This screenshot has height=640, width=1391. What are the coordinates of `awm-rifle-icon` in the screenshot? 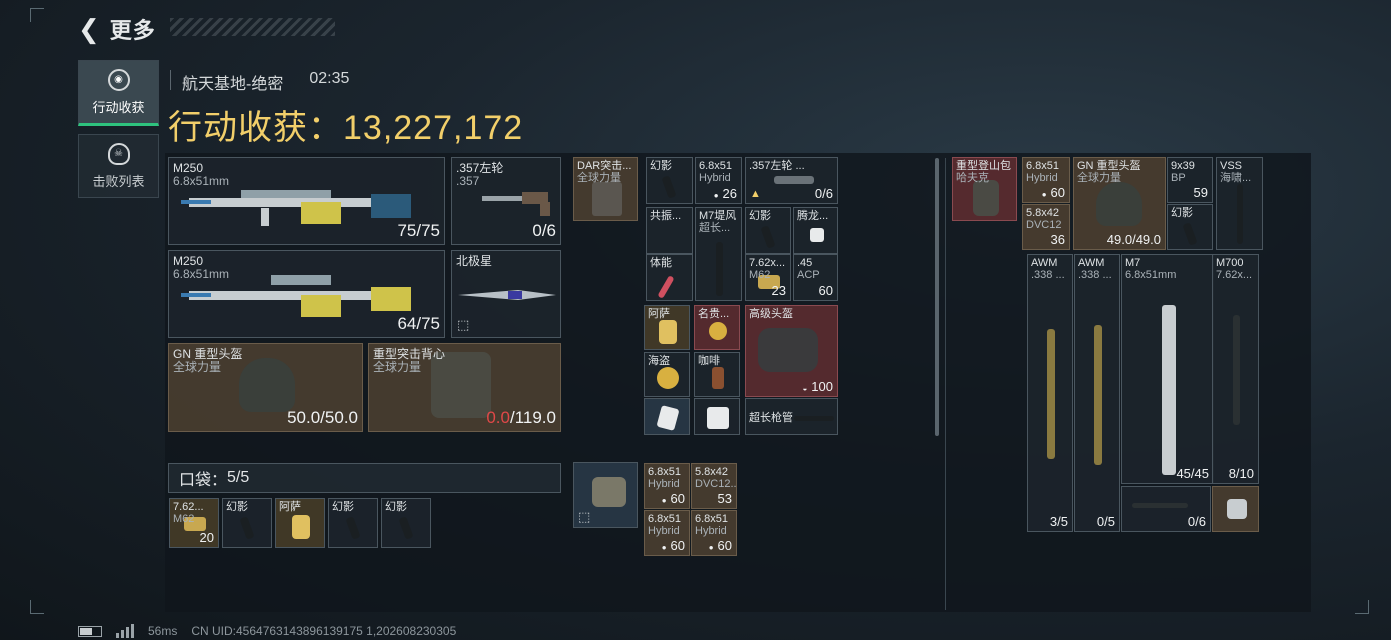 It's located at (1098, 395).